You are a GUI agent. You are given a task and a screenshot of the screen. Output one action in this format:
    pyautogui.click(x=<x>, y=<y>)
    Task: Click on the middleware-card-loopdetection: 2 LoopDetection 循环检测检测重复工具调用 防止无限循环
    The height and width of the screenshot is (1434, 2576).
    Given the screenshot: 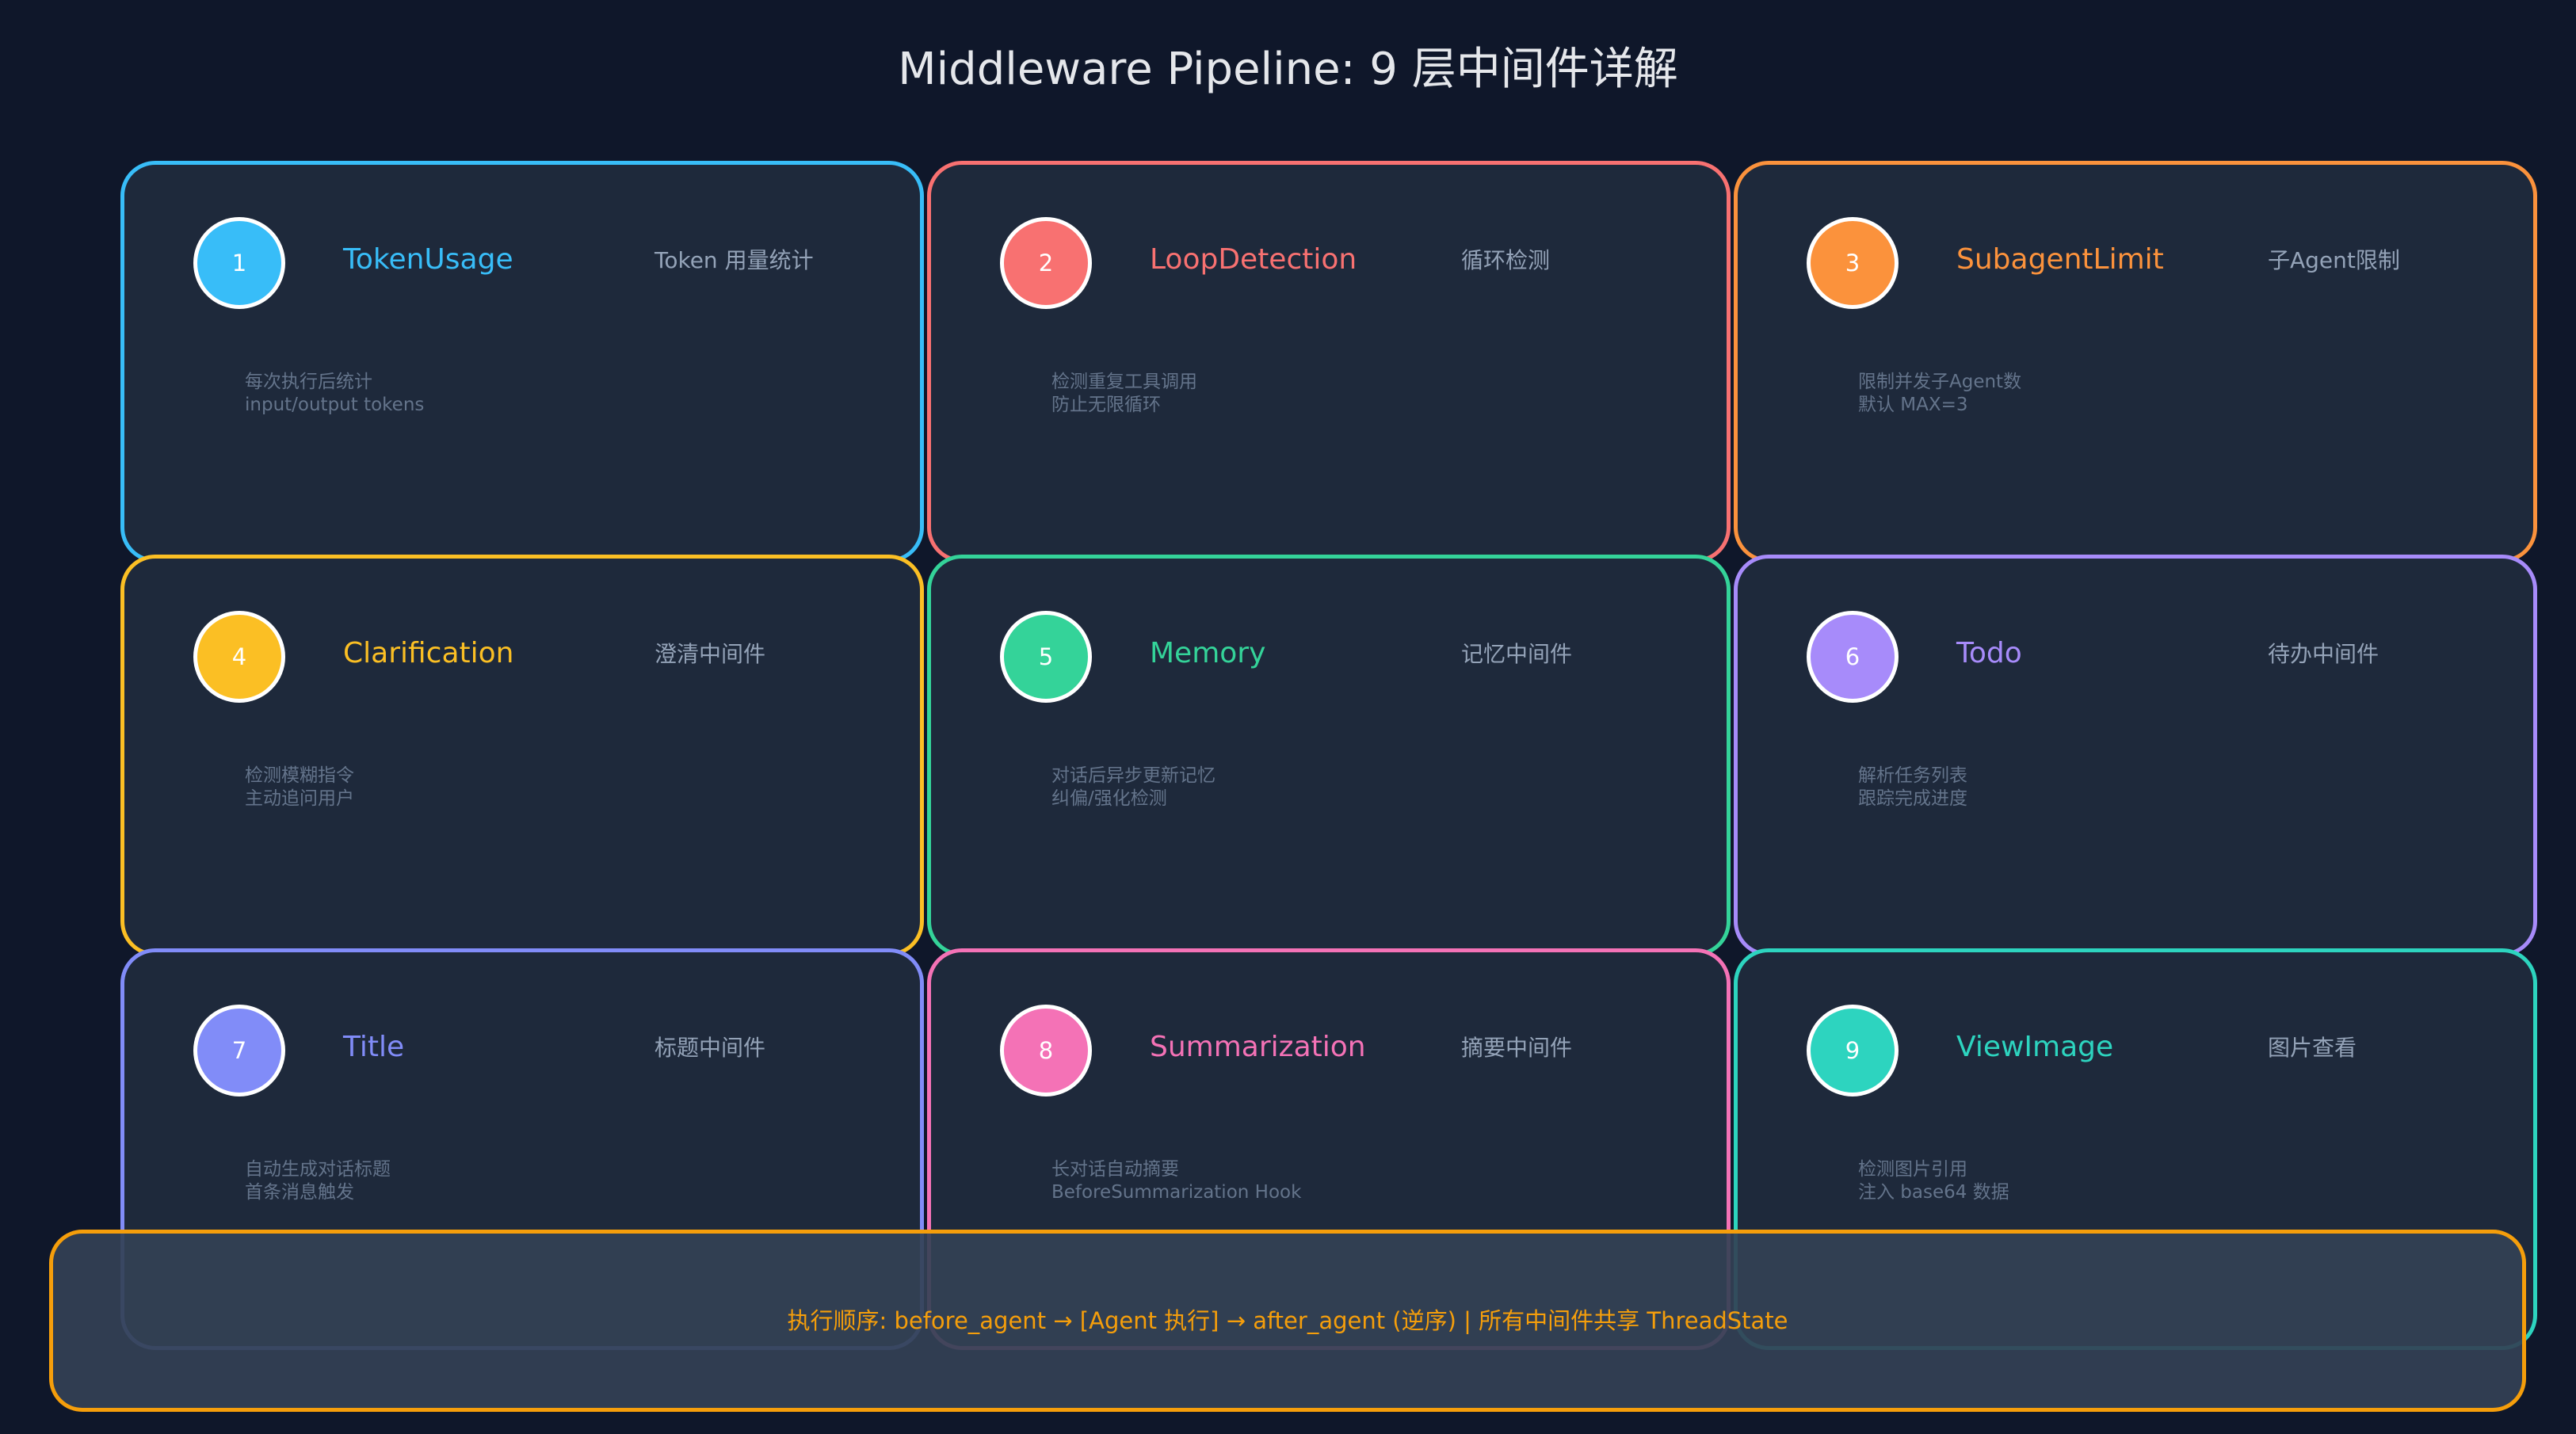 What is the action you would take?
    pyautogui.click(x=1329, y=362)
    